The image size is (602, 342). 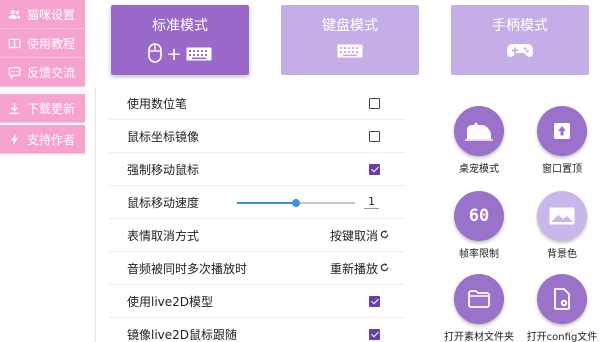 I want to click on sidebar-item-label: 使用教程, so click(x=51, y=43).